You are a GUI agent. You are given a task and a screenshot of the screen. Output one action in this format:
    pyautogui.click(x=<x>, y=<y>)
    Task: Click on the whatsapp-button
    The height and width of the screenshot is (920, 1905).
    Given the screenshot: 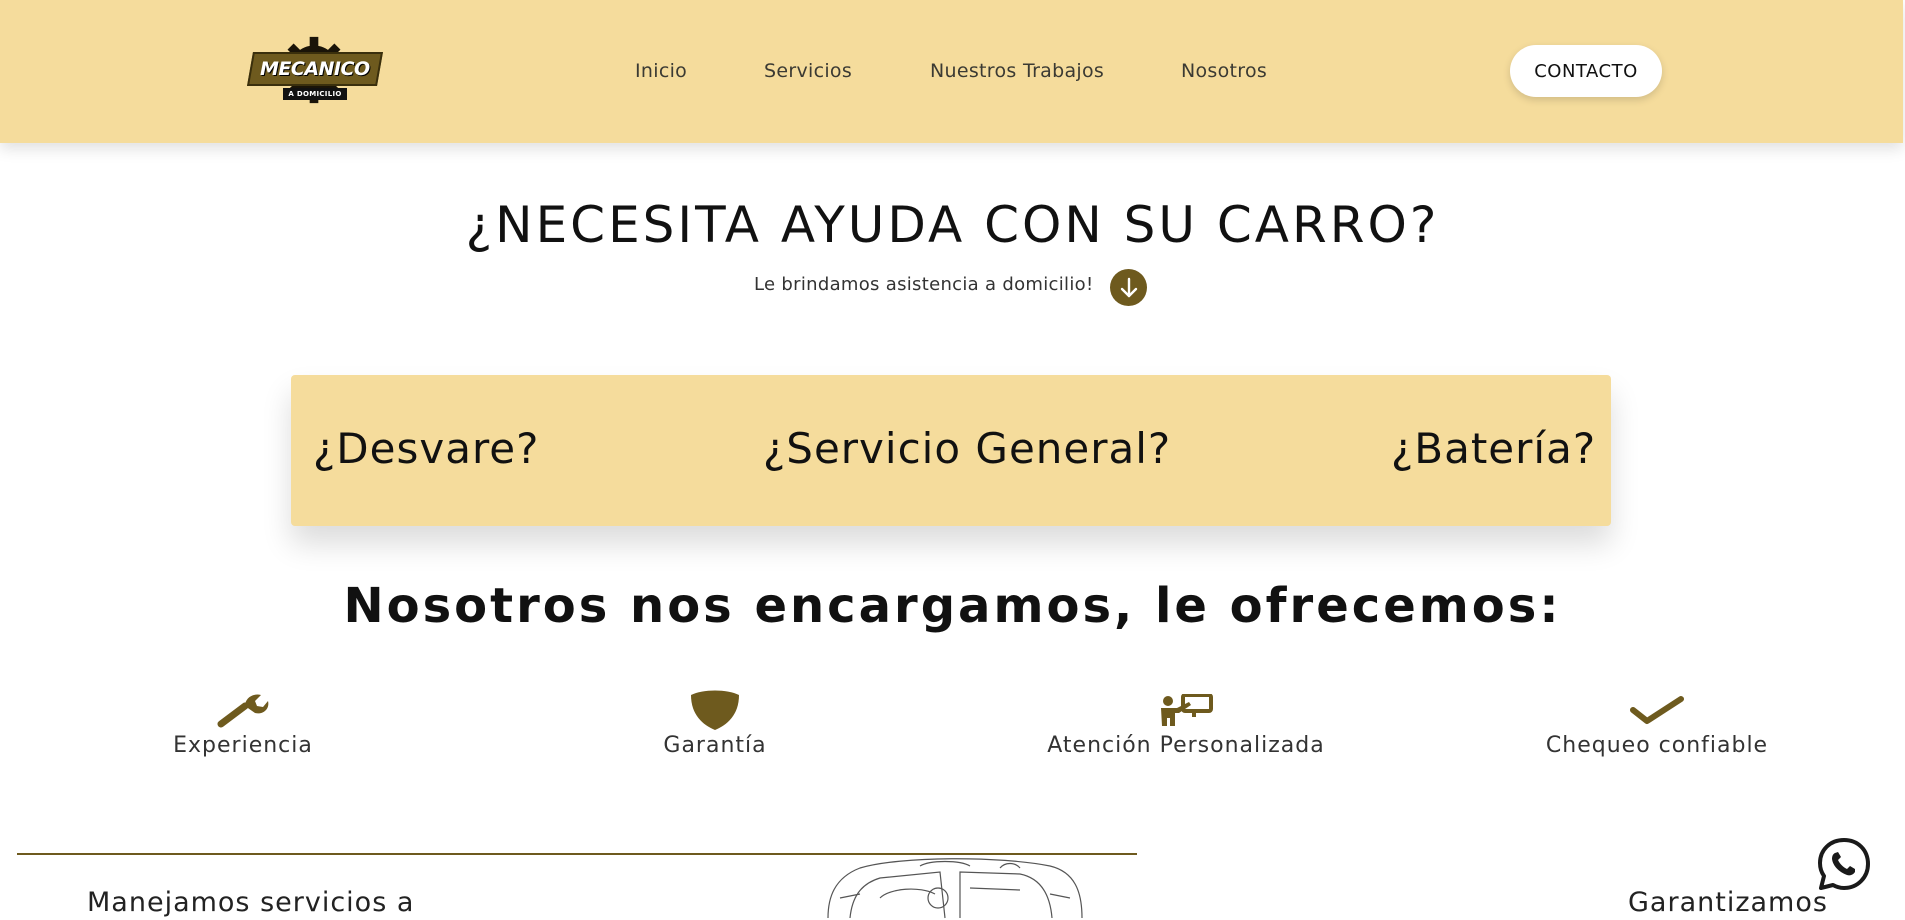 What is the action you would take?
    pyautogui.click(x=1844, y=865)
    